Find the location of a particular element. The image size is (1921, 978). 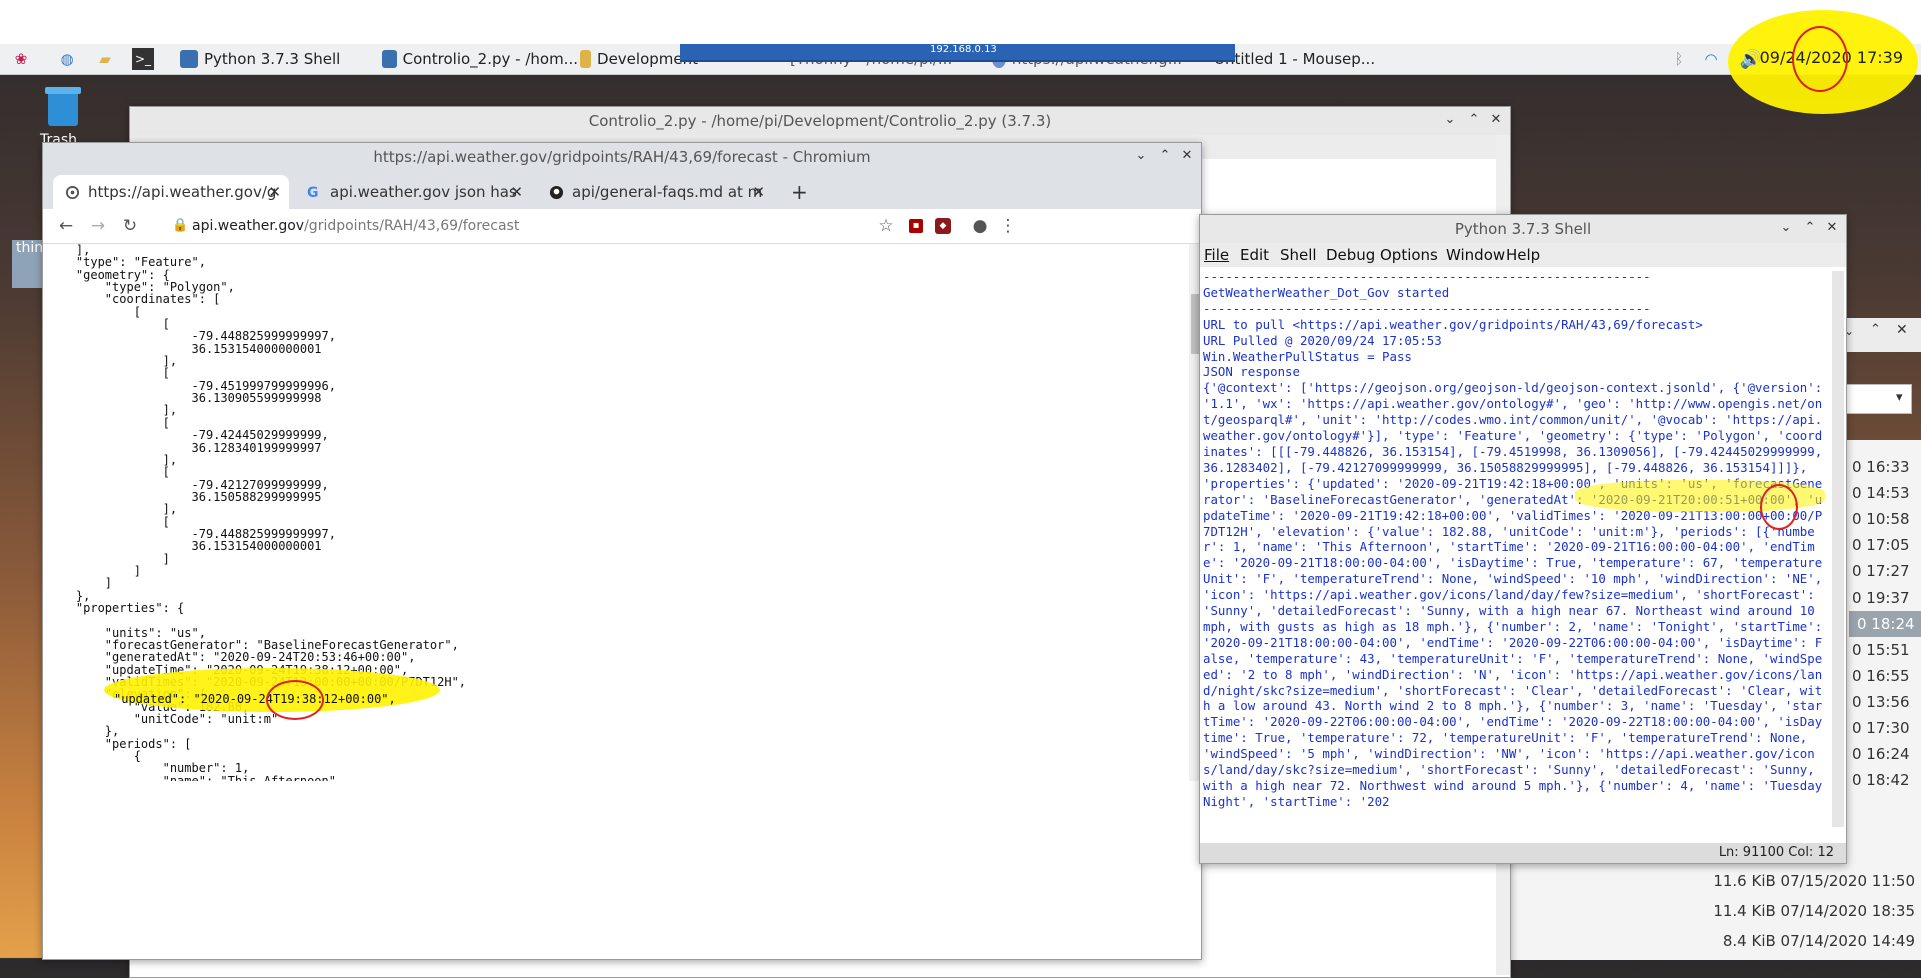

file-row-time: 0 19:37 is located at coordinates (1885, 598).